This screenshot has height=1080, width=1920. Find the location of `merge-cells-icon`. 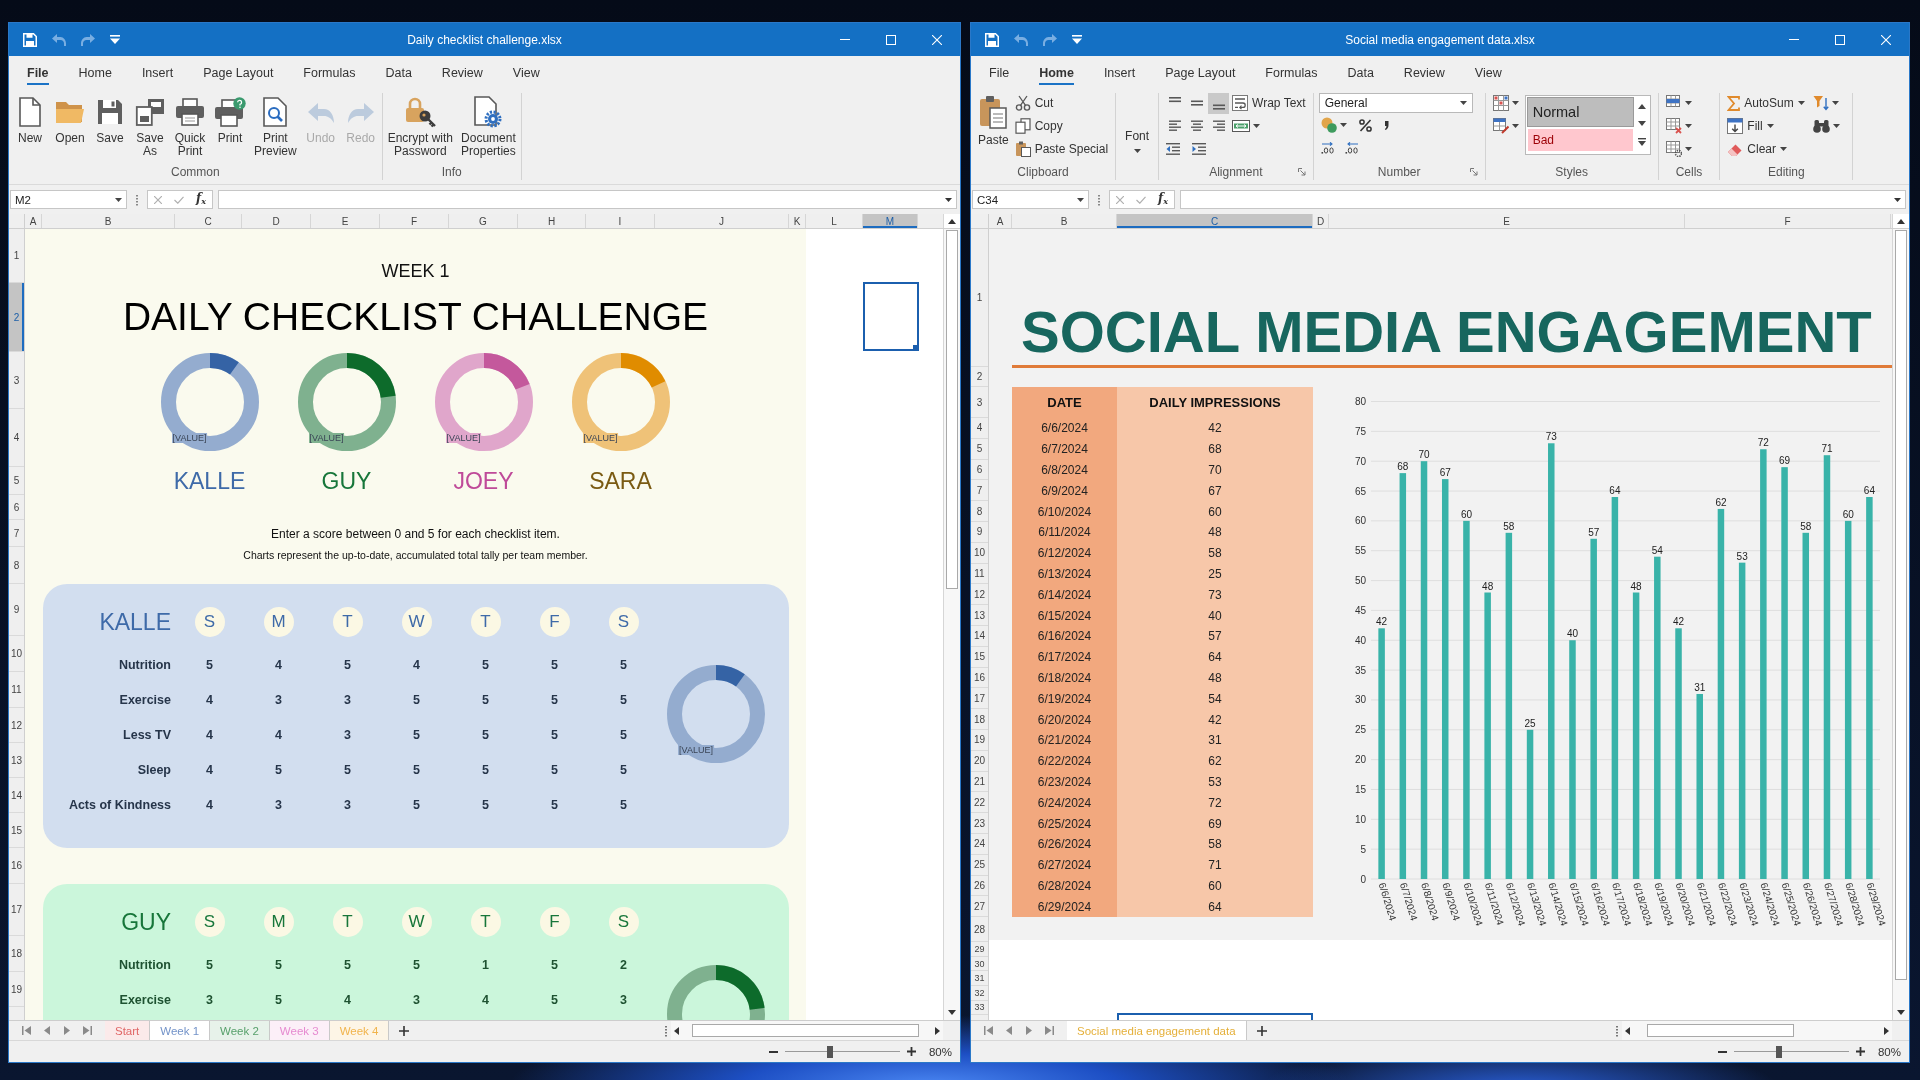

merge-cells-icon is located at coordinates (1241, 126).